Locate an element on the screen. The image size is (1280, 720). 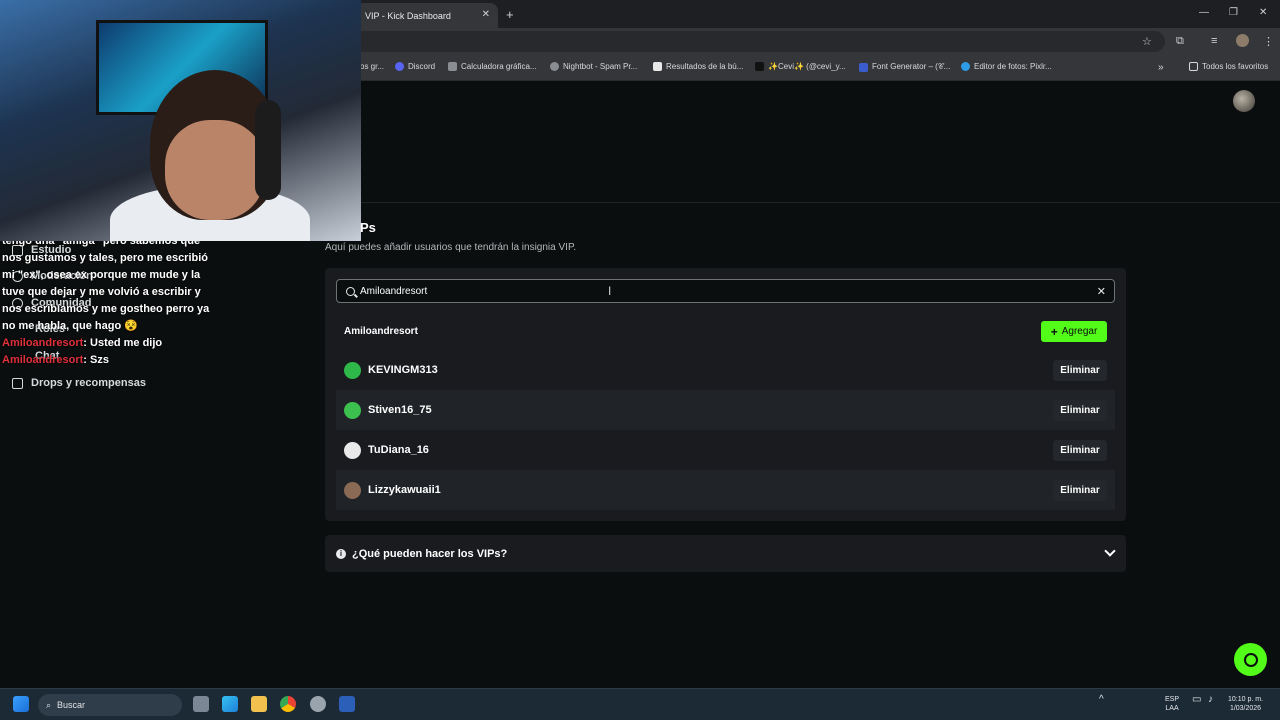
chat-line: nos gustamos y tales, pero me escribió is located at coordinates (105, 258).